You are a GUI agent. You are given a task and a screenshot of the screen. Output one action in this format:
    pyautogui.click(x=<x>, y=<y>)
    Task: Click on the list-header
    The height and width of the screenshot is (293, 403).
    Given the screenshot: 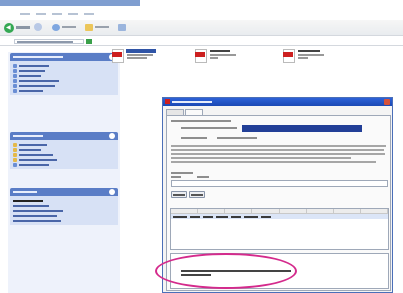 What is the action you would take?
    pyautogui.click(x=279, y=211)
    